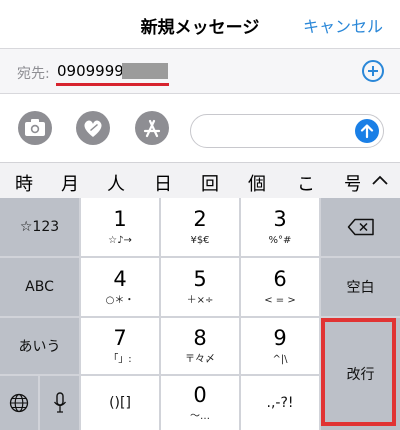 This screenshot has width=400, height=430. I want to click on arrow-up-icon, so click(367, 131).